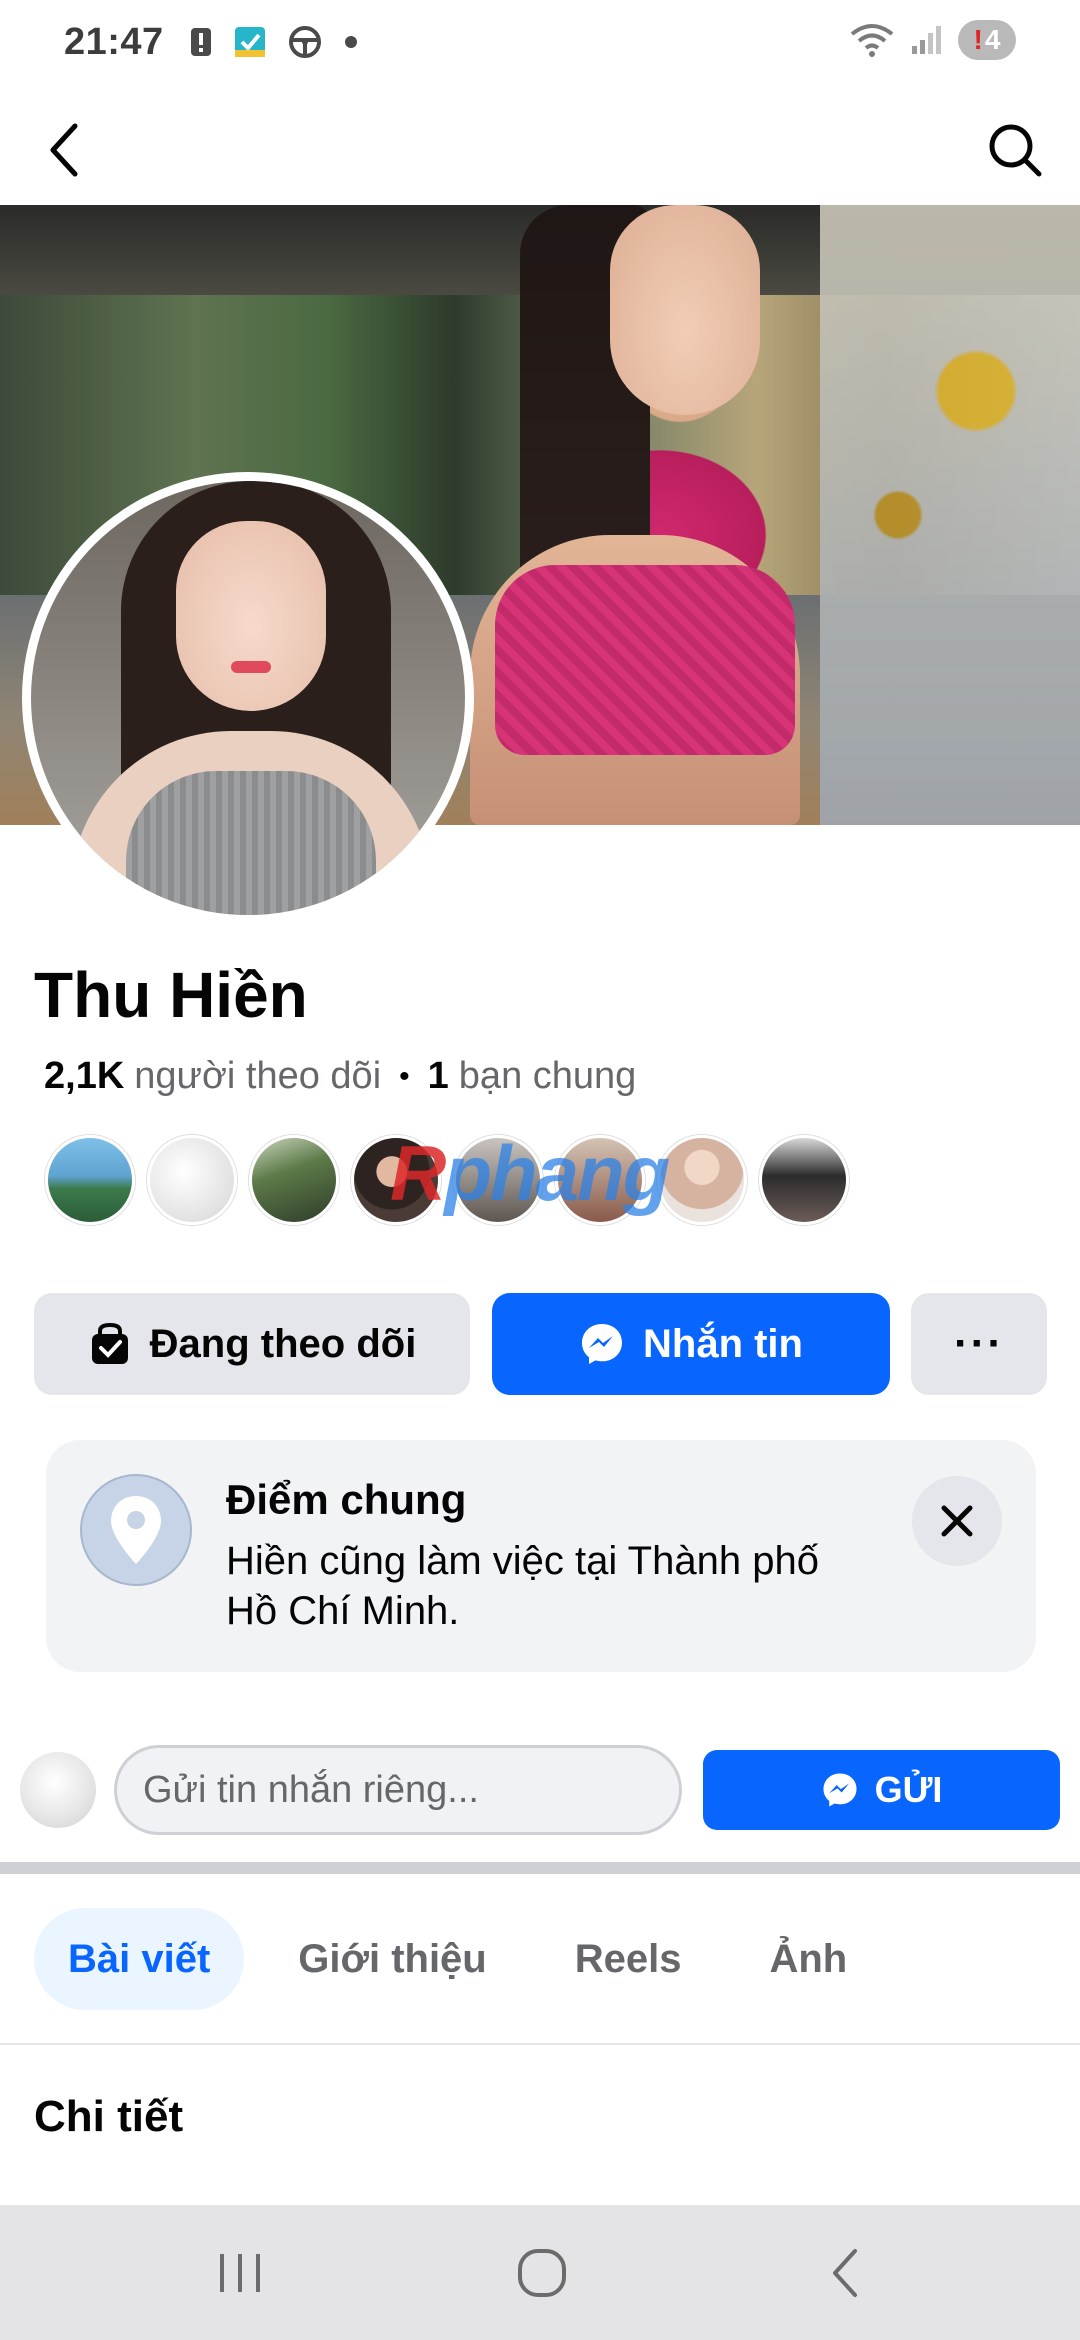  What do you see at coordinates (628, 1959) in the screenshot?
I see `tab-reels: Reels` at bounding box center [628, 1959].